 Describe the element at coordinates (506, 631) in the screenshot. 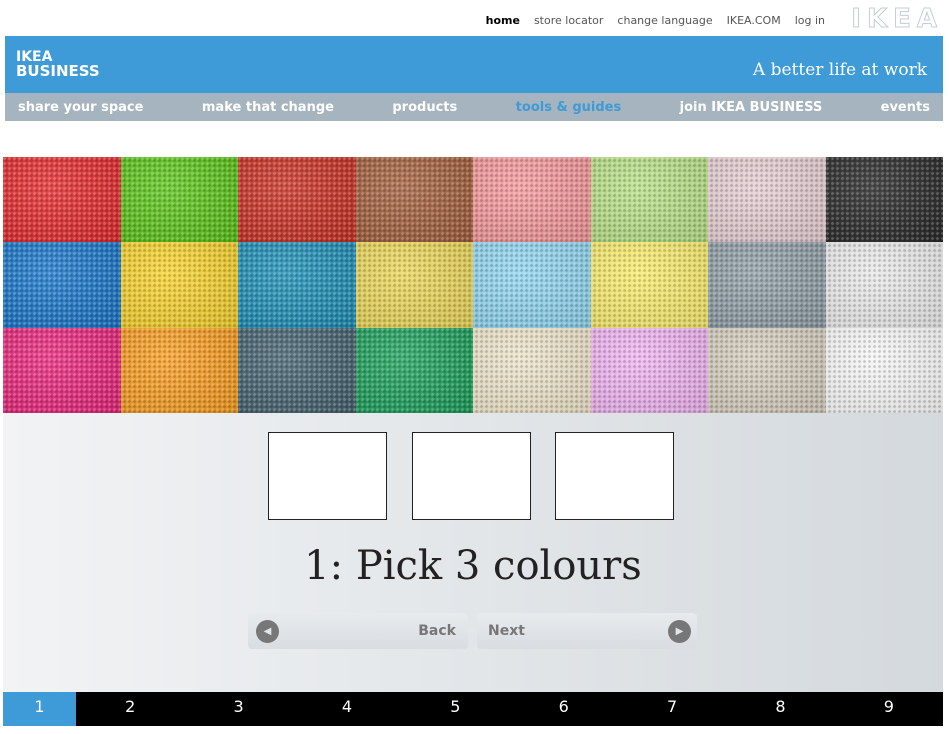

I see `next-label: Next` at that location.